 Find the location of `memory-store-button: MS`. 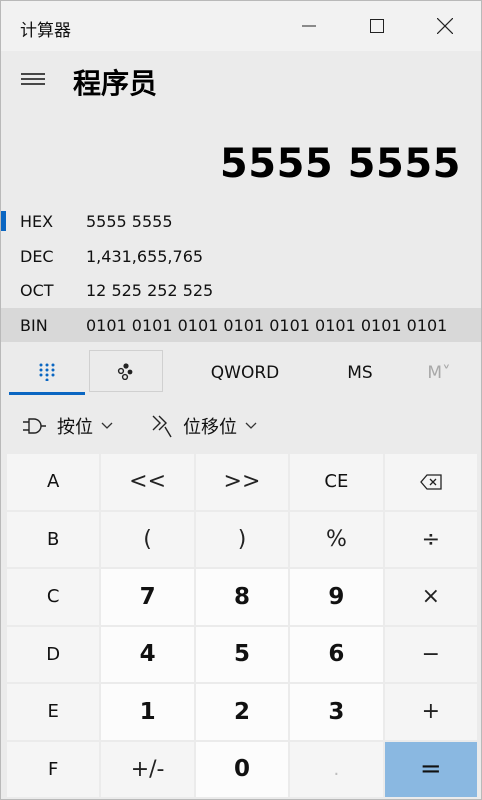

memory-store-button: MS is located at coordinates (360, 373).